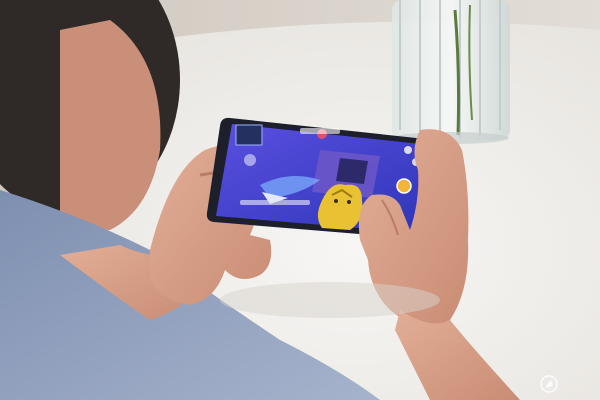  What do you see at coordinates (330, 300) in the screenshot?
I see `hand-shadow` at bounding box center [330, 300].